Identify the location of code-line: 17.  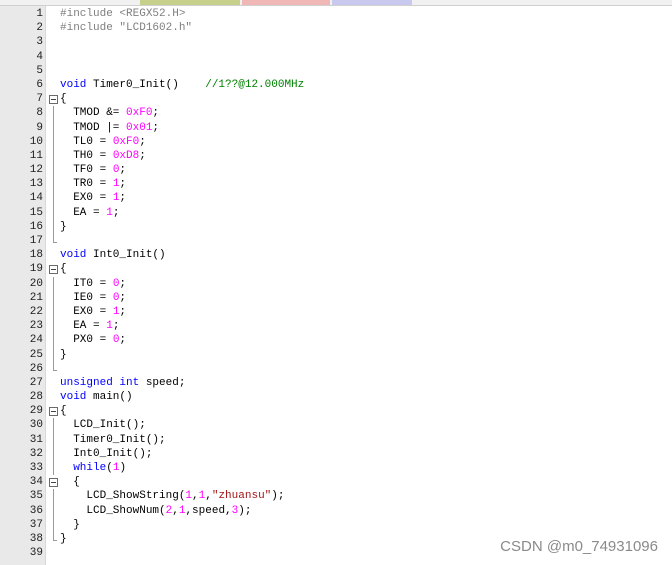
(336, 241).